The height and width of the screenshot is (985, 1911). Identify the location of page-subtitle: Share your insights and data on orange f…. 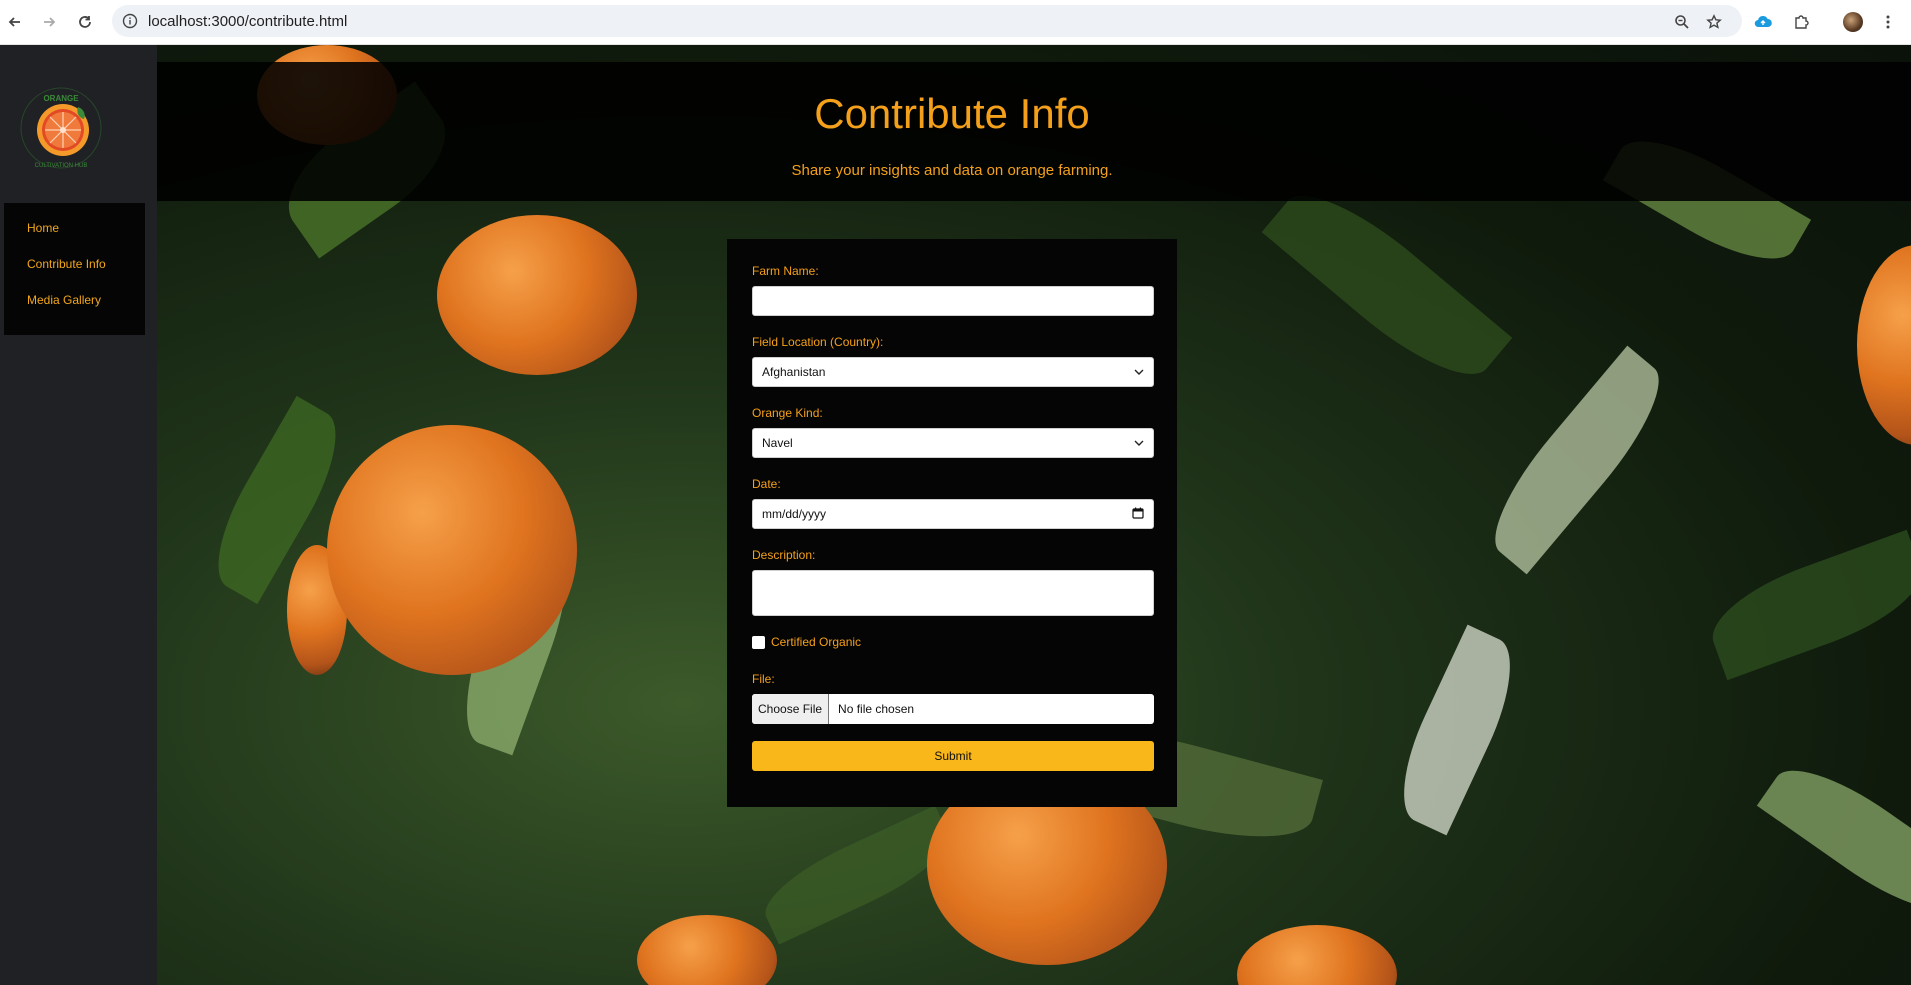
(952, 170).